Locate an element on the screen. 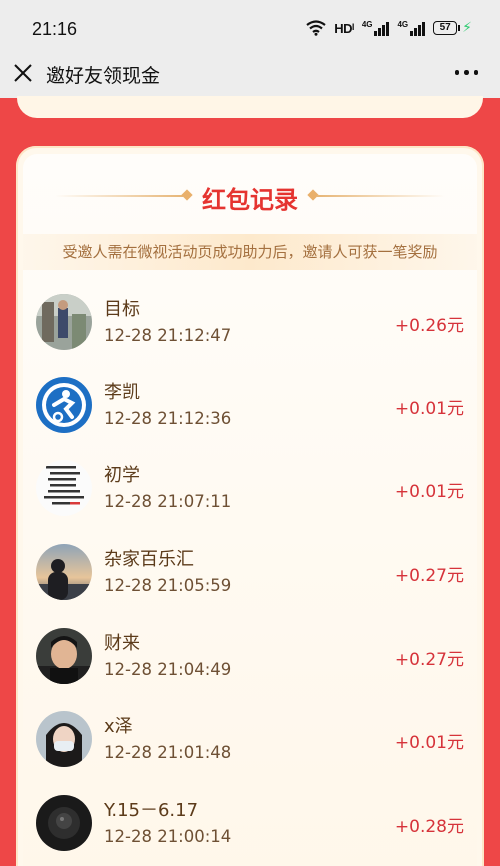 The height and width of the screenshot is (866, 500). record-time: 12-28 21:07:11 is located at coordinates (168, 501).